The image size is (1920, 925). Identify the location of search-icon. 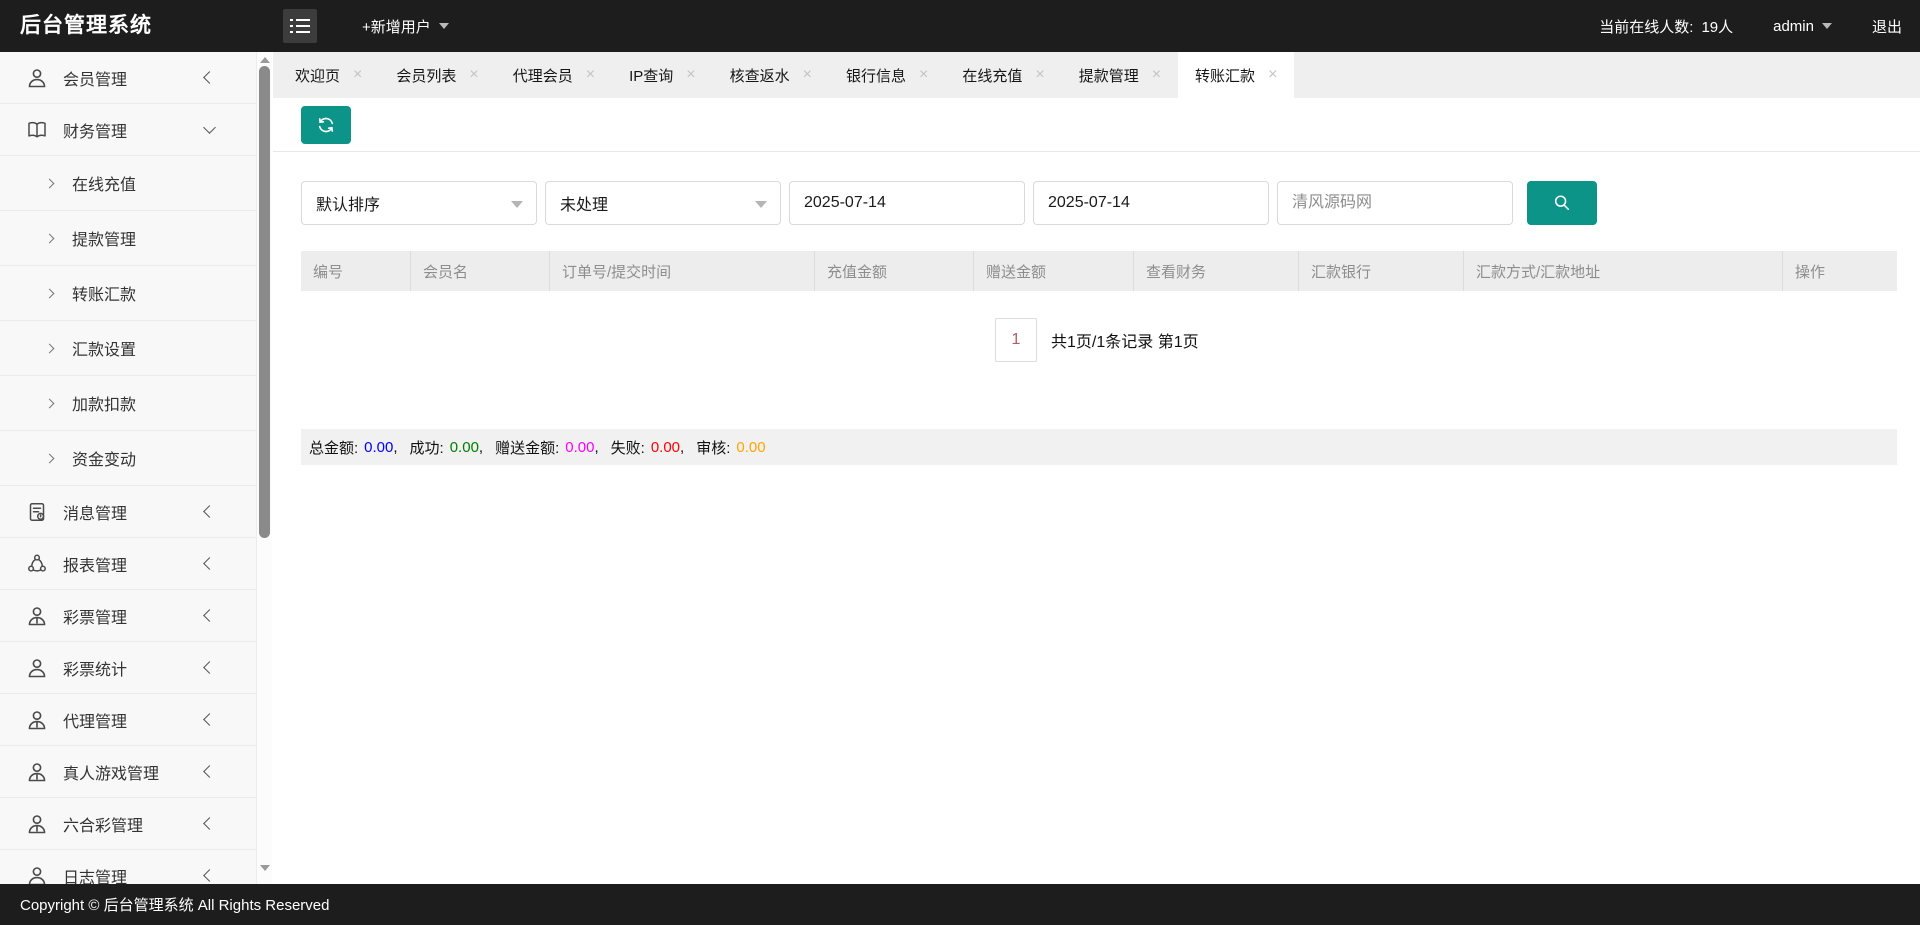
(1562, 203).